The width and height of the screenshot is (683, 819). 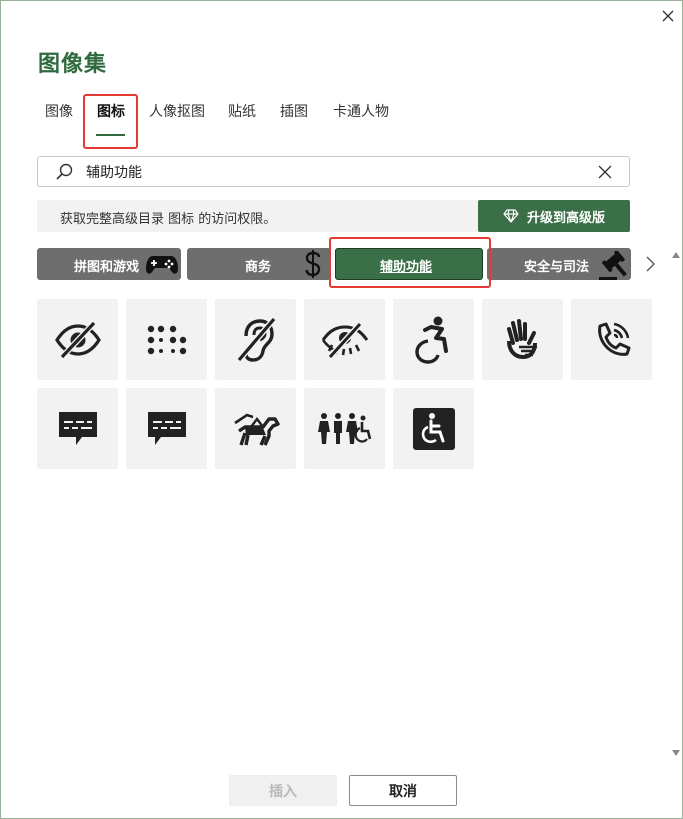 I want to click on category-business: 商务, so click(x=259, y=264).